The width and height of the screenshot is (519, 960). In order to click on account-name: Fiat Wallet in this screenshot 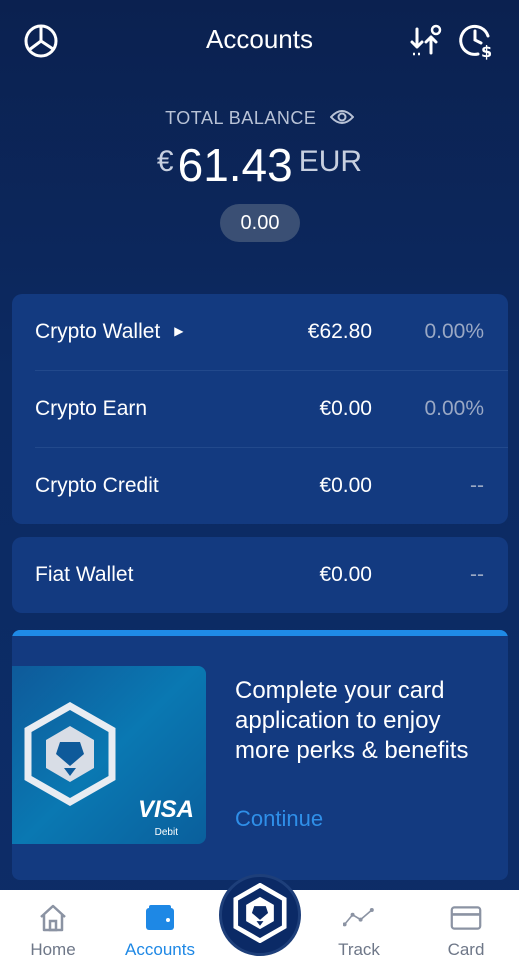, I will do `click(84, 574)`.